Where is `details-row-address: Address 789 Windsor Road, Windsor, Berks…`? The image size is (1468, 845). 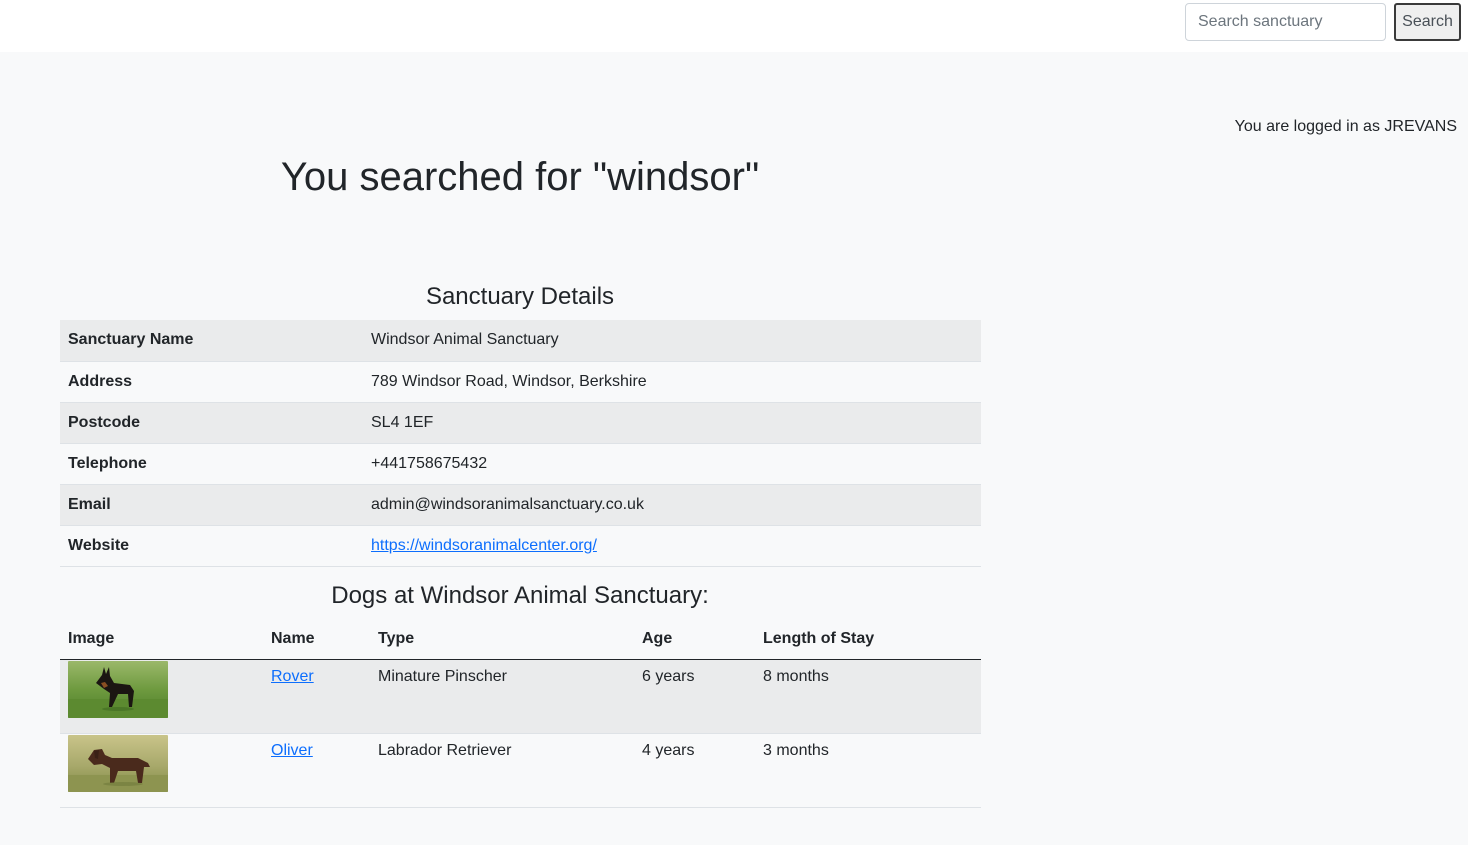
details-row-address: Address 789 Windsor Road, Windsor, Berks… is located at coordinates (520, 382).